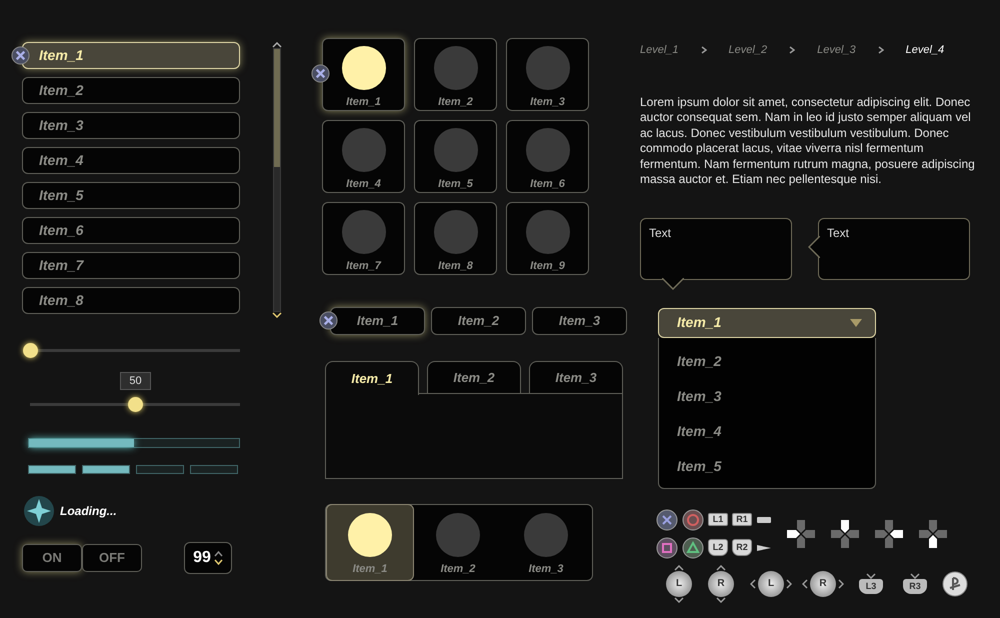  What do you see at coordinates (808, 141) in the screenshot?
I see `paragraph: Lorem ipsum dolor sit amet, consectetur adipiscing elit. Donec auctor consequat sem. Nam in leo id justo semper aliquam vel ac lacus. Donec vestibulum vestibulum vestibulum. Donec commodo placerat lacus, vitae viverra nisl fermentum fermentum. Nam fermentum rutrum magna, posuere adipiscing massa auctor et. Etiam nec pellentesque nisi.` at bounding box center [808, 141].